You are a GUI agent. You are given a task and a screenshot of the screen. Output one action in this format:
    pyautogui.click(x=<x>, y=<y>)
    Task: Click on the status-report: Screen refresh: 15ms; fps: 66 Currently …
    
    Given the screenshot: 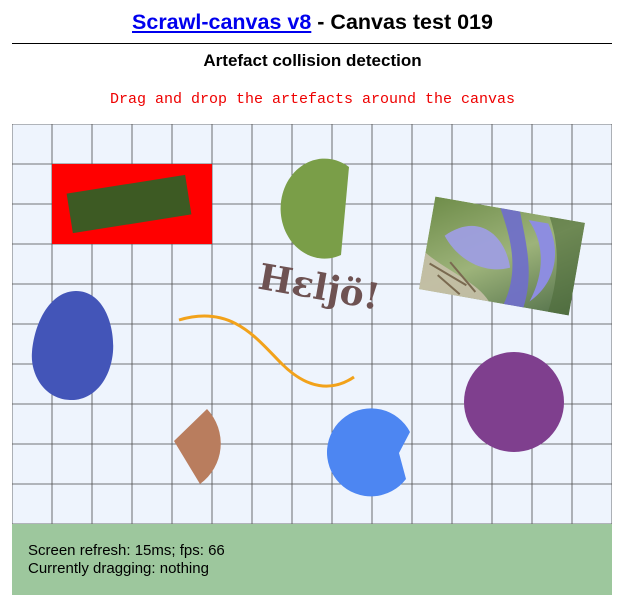 What is the action you would take?
    pyautogui.click(x=312, y=559)
    